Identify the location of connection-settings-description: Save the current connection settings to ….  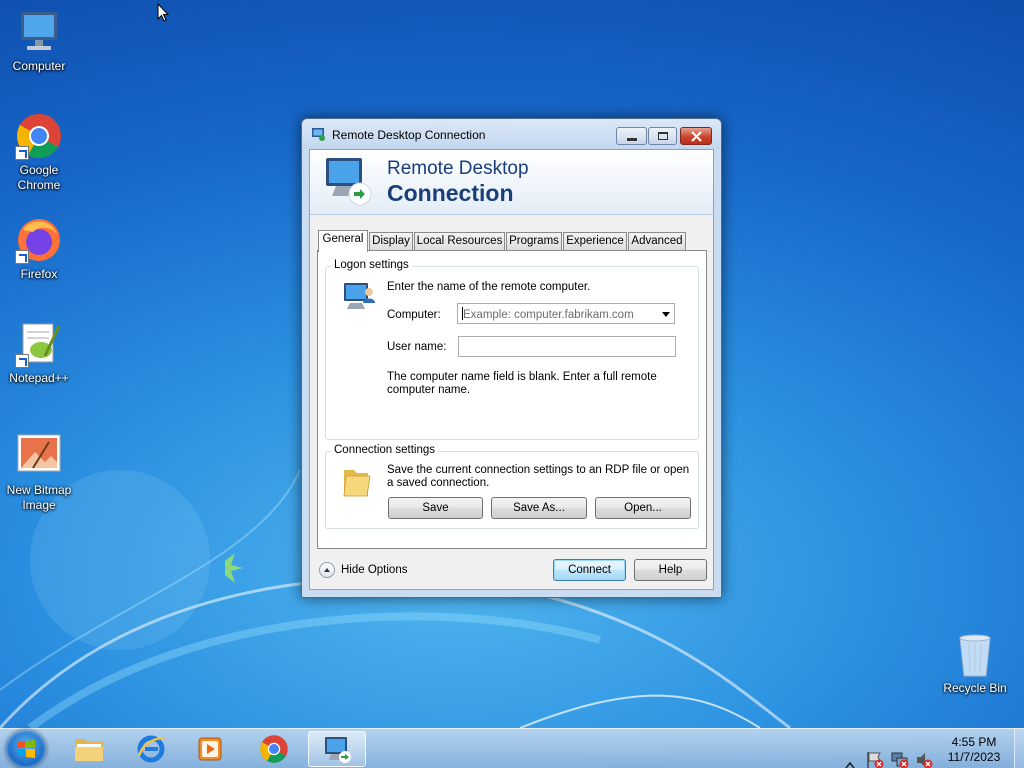
(538, 476).